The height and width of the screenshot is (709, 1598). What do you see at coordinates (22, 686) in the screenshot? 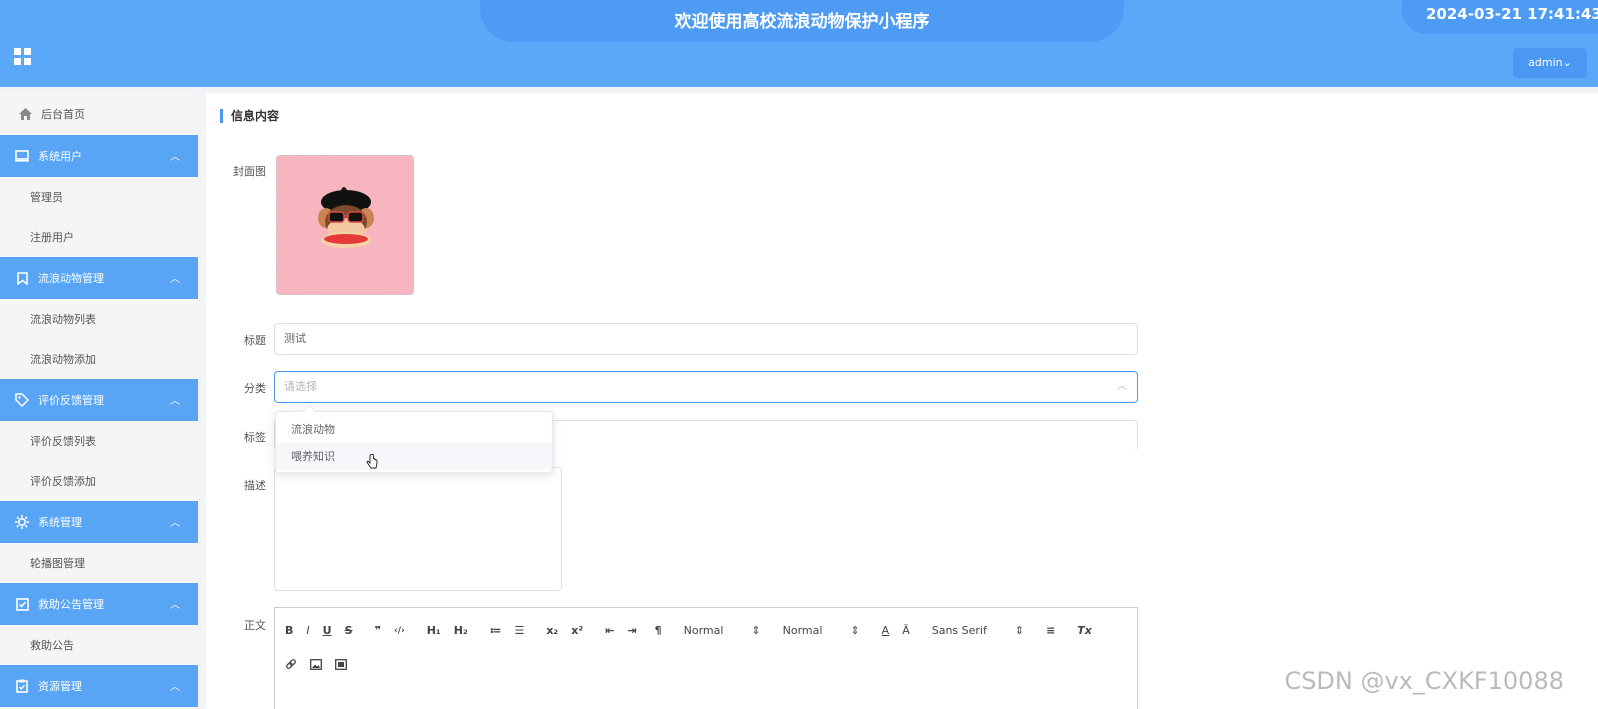
I see `clipboard-icon` at bounding box center [22, 686].